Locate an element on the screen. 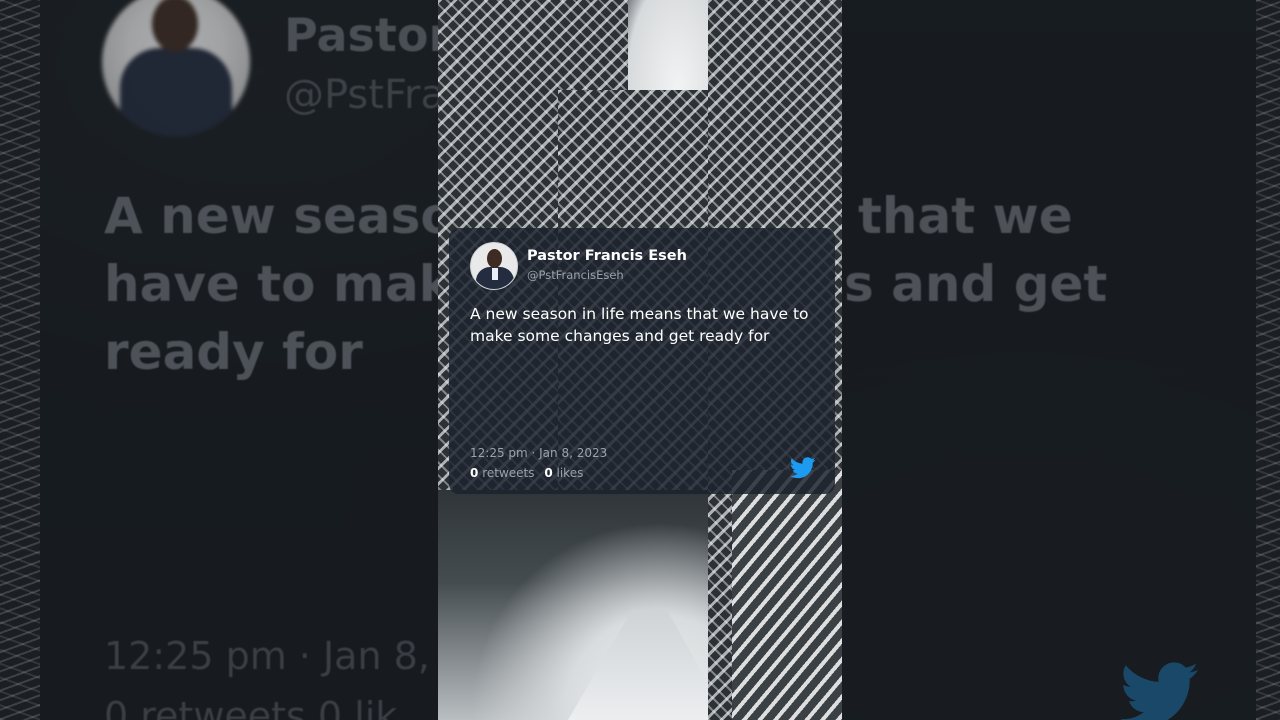 The image size is (1280, 720). background-timestamp: 12:25 pm · Jan 8, is located at coordinates (267, 656).